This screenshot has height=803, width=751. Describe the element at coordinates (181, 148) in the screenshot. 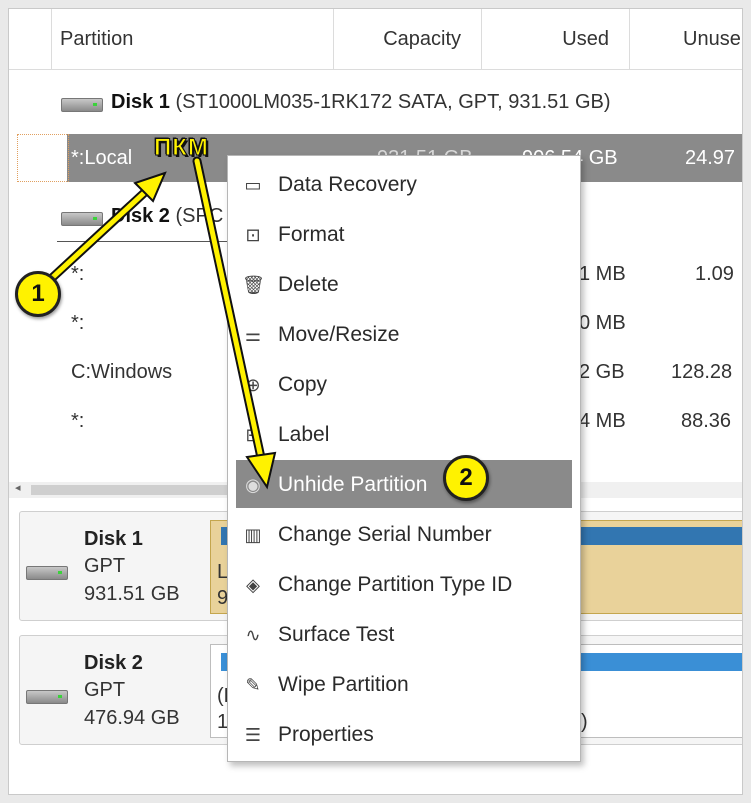

I see `rmb-label: ПКМ` at that location.